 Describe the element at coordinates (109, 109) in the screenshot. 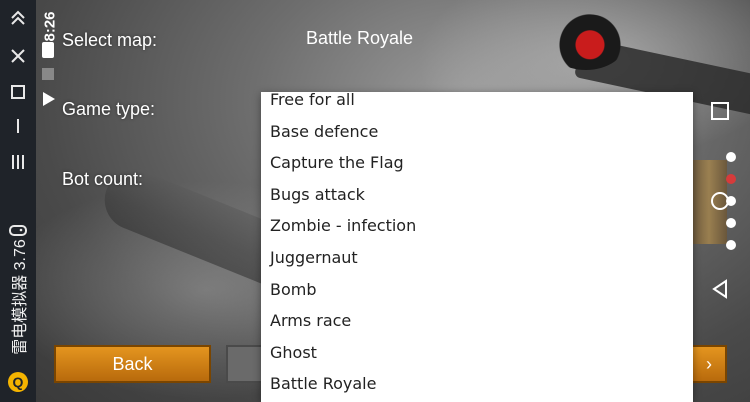

I see `game-type-label: Game type:` at that location.